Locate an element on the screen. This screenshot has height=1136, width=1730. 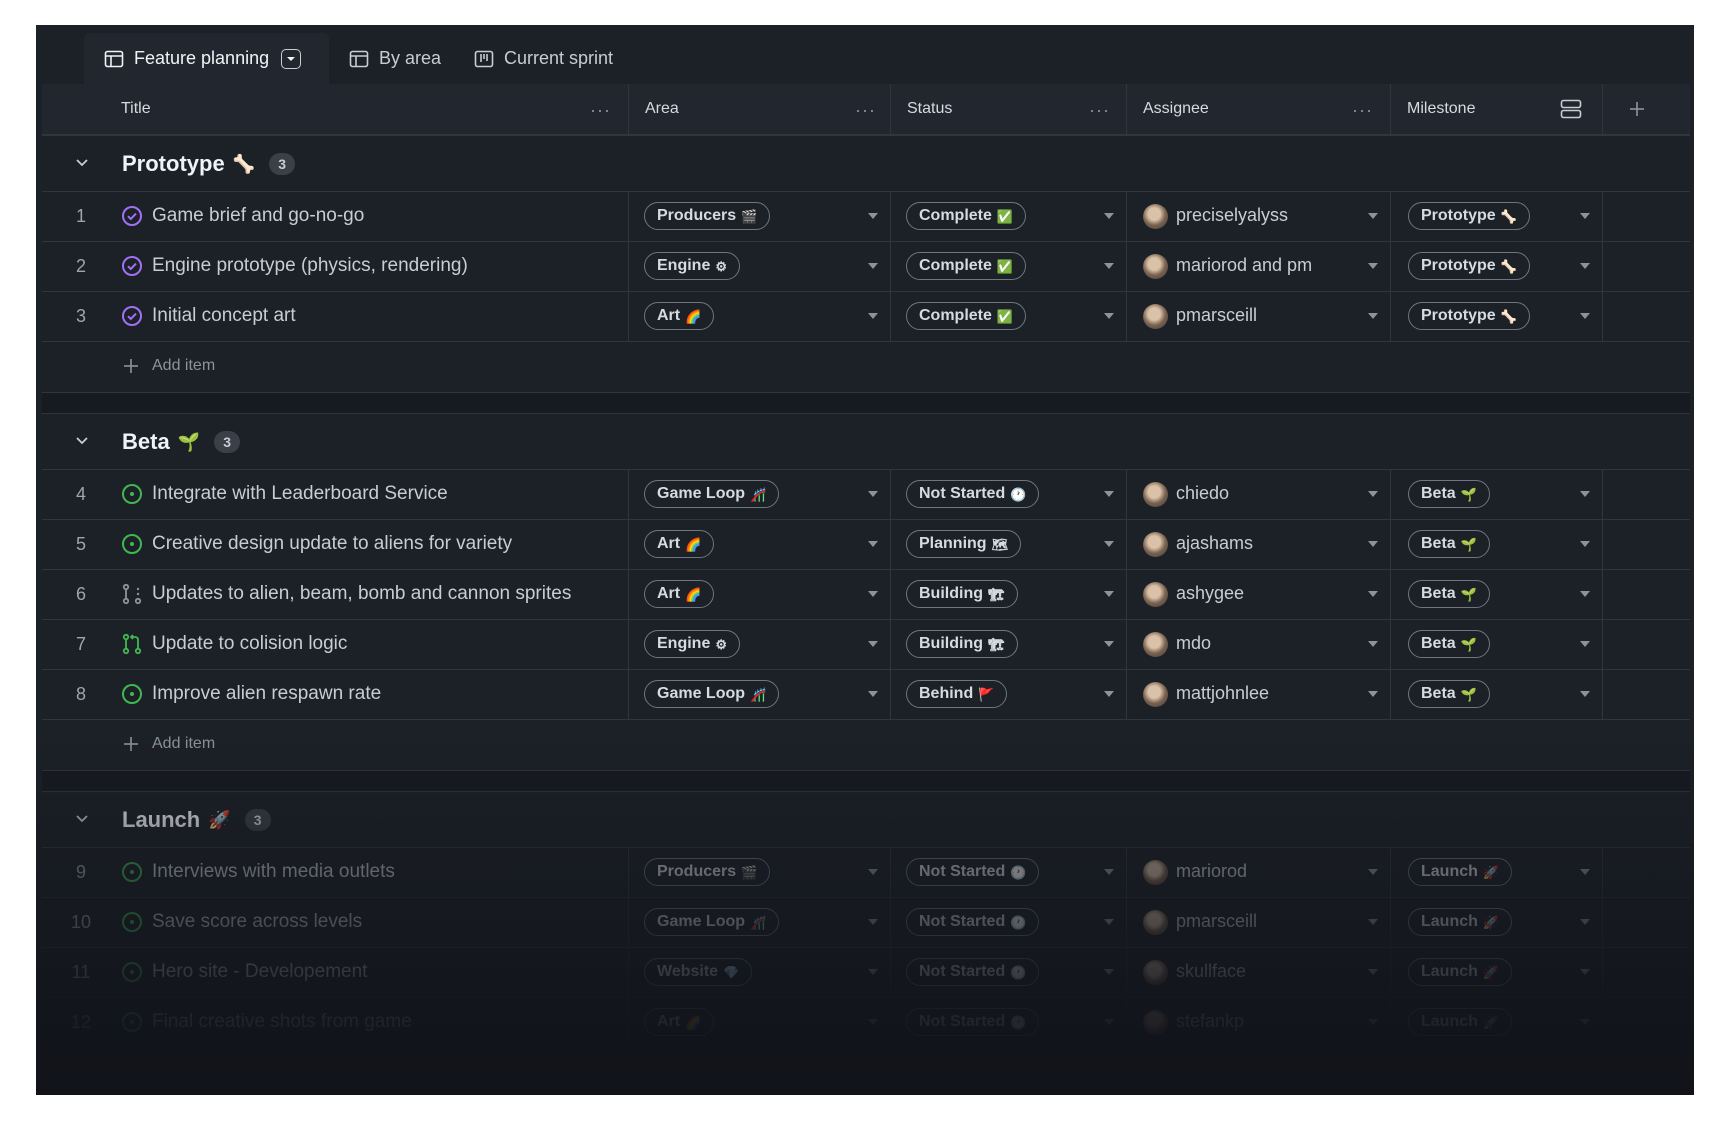
tab-by-area: By area is located at coordinates (395, 58).